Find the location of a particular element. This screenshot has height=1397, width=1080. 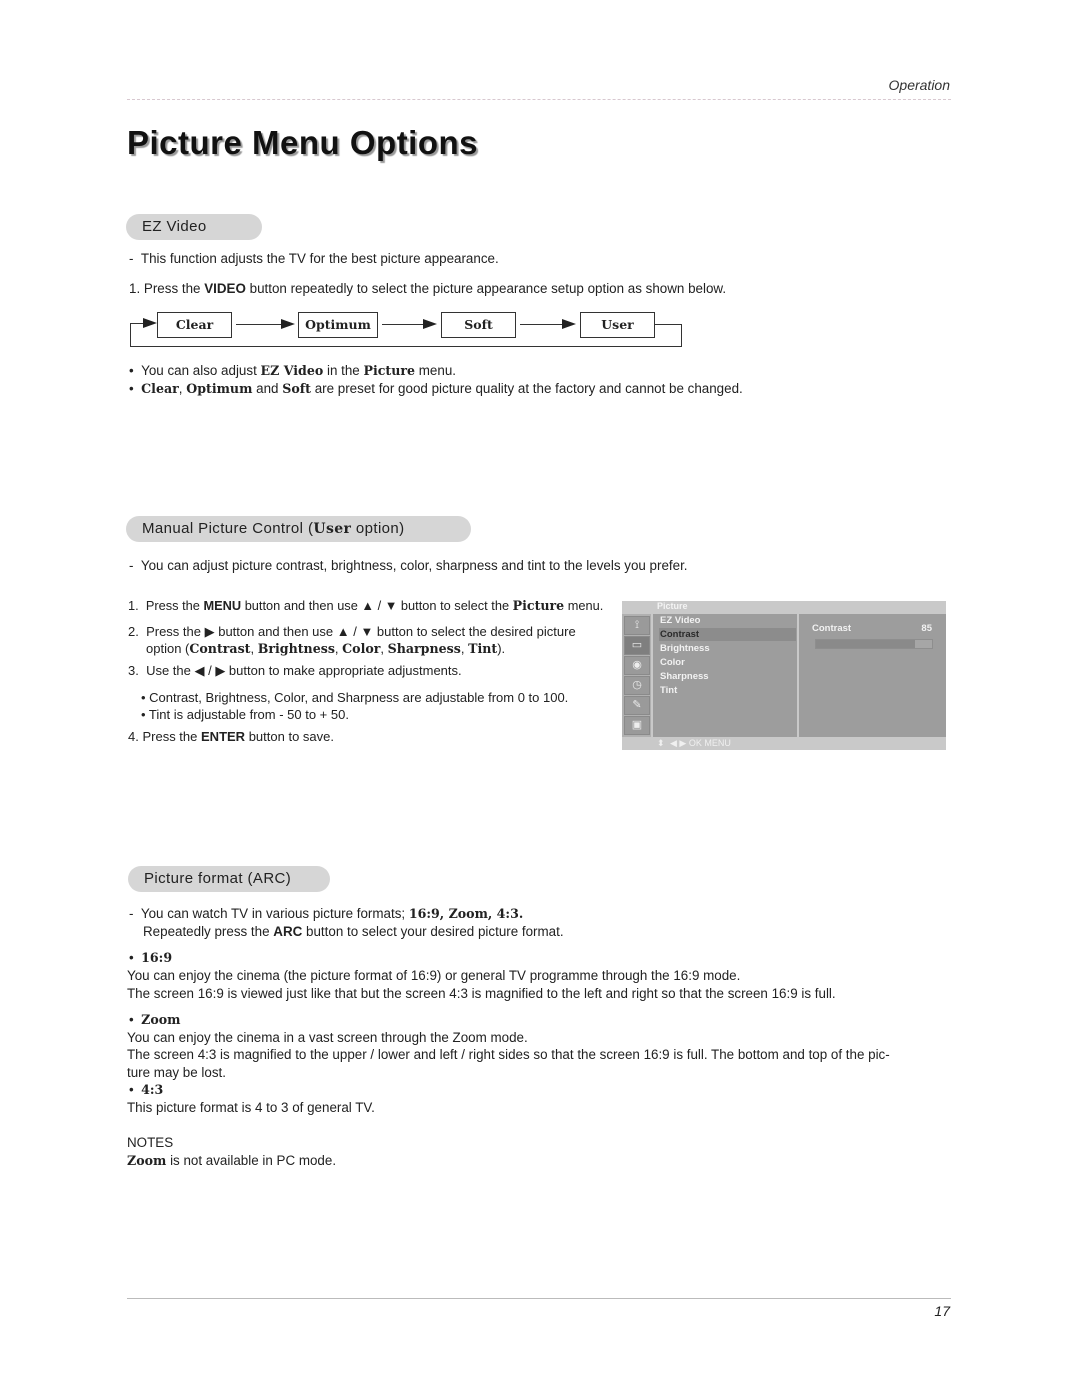

osd-item-contrast: Contrast is located at coordinates (727, 634).